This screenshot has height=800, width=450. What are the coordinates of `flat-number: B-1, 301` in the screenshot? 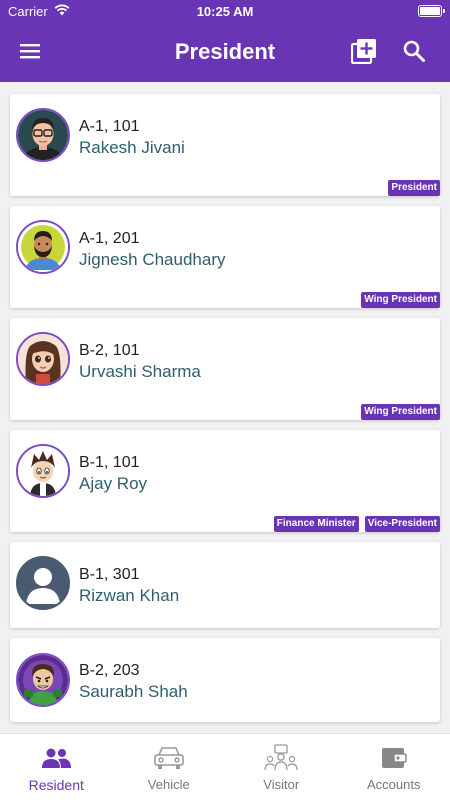 It's located at (109, 574).